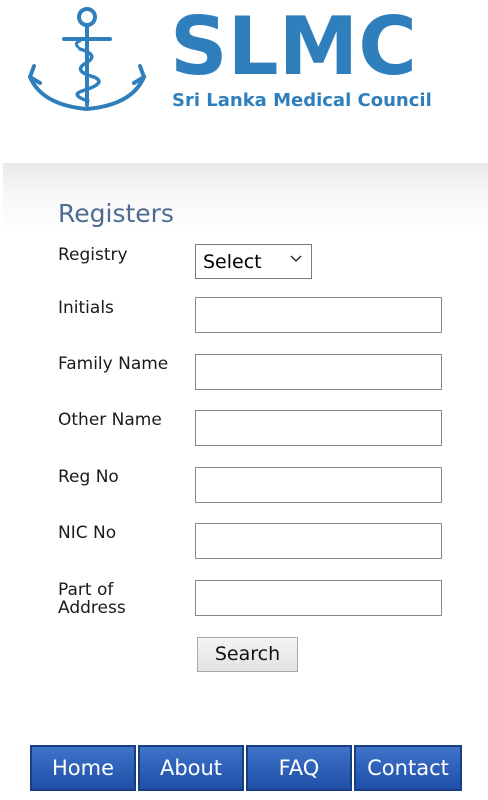 This screenshot has width=488, height=800. Describe the element at coordinates (318, 372) in the screenshot. I see `family-name-input` at that location.